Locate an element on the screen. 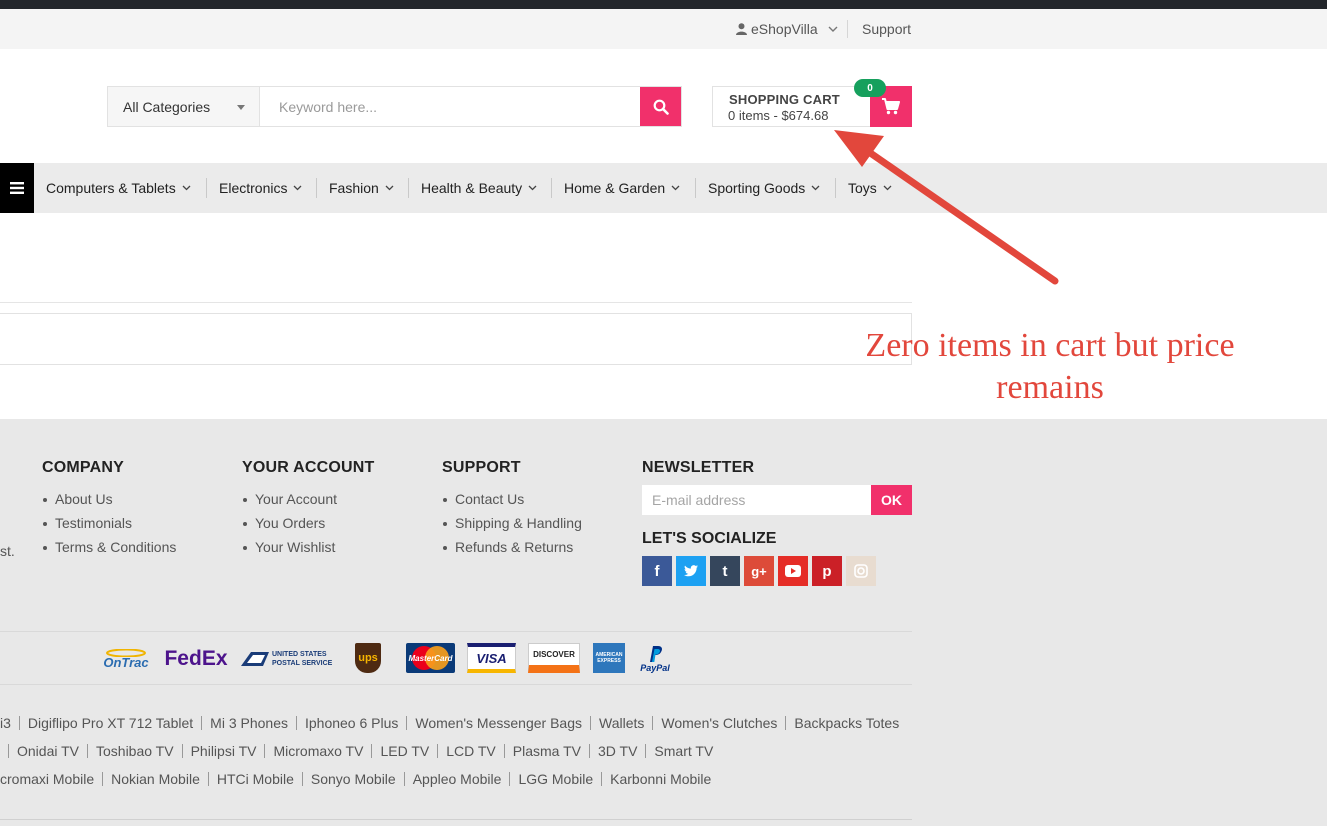 This screenshot has width=1327, height=826. nav-item-label: Toys is located at coordinates (862, 188).